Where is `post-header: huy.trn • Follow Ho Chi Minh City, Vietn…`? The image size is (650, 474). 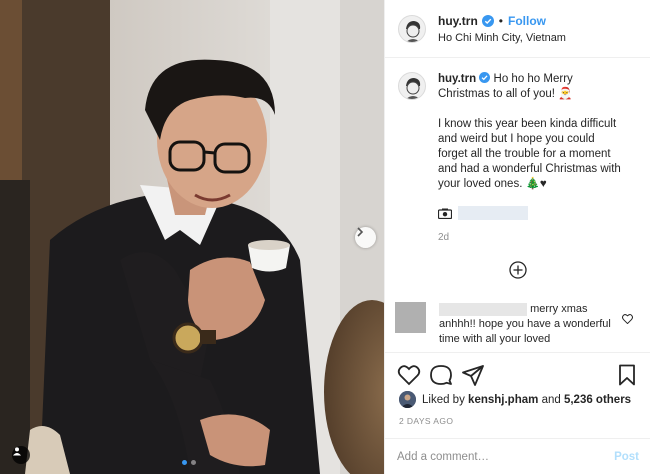
post-header: huy.trn • Follow Ho Chi Minh City, Vietn… is located at coordinates (517, 29).